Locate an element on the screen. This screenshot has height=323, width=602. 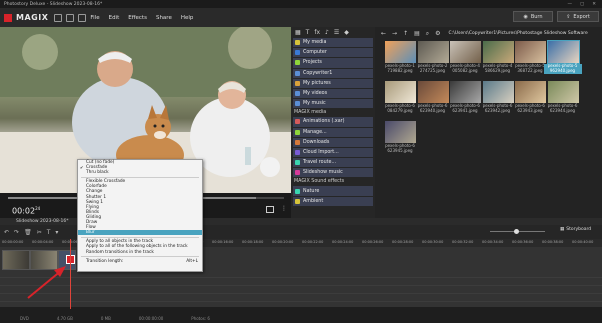
cut-icon: ✂ is located at coordinates (39, 232).